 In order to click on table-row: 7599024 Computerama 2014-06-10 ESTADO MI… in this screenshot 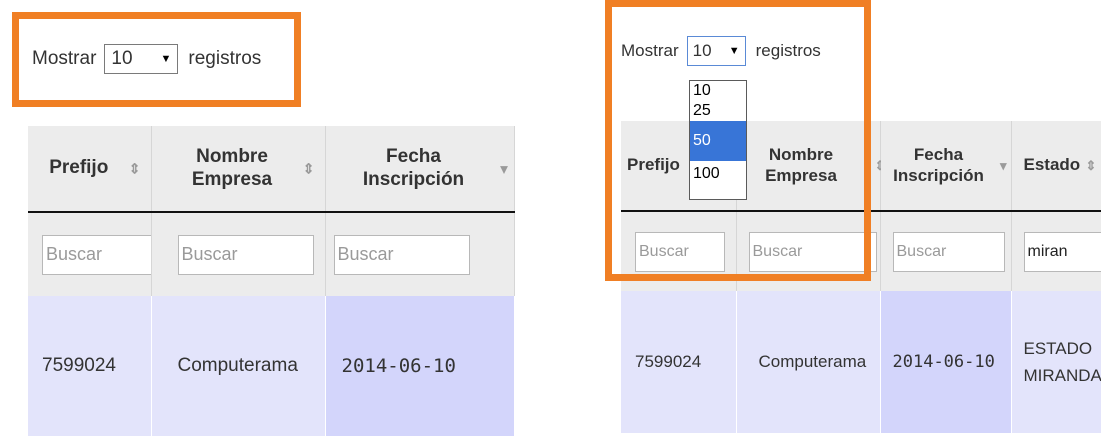, I will do `click(861, 362)`.